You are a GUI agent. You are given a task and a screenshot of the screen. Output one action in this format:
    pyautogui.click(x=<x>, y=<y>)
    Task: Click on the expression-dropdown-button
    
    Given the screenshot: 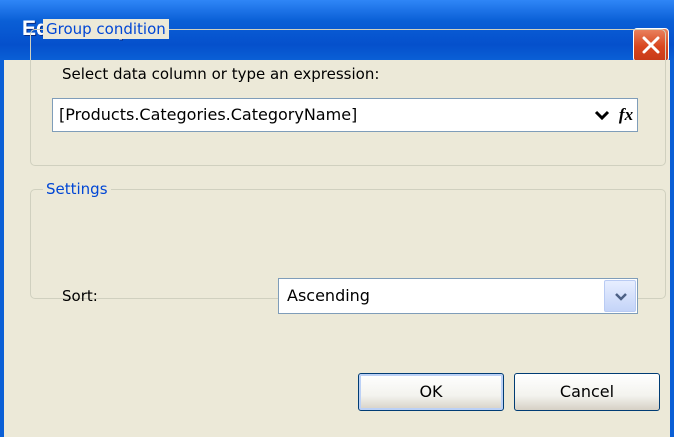 What is the action you would take?
    pyautogui.click(x=602, y=115)
    